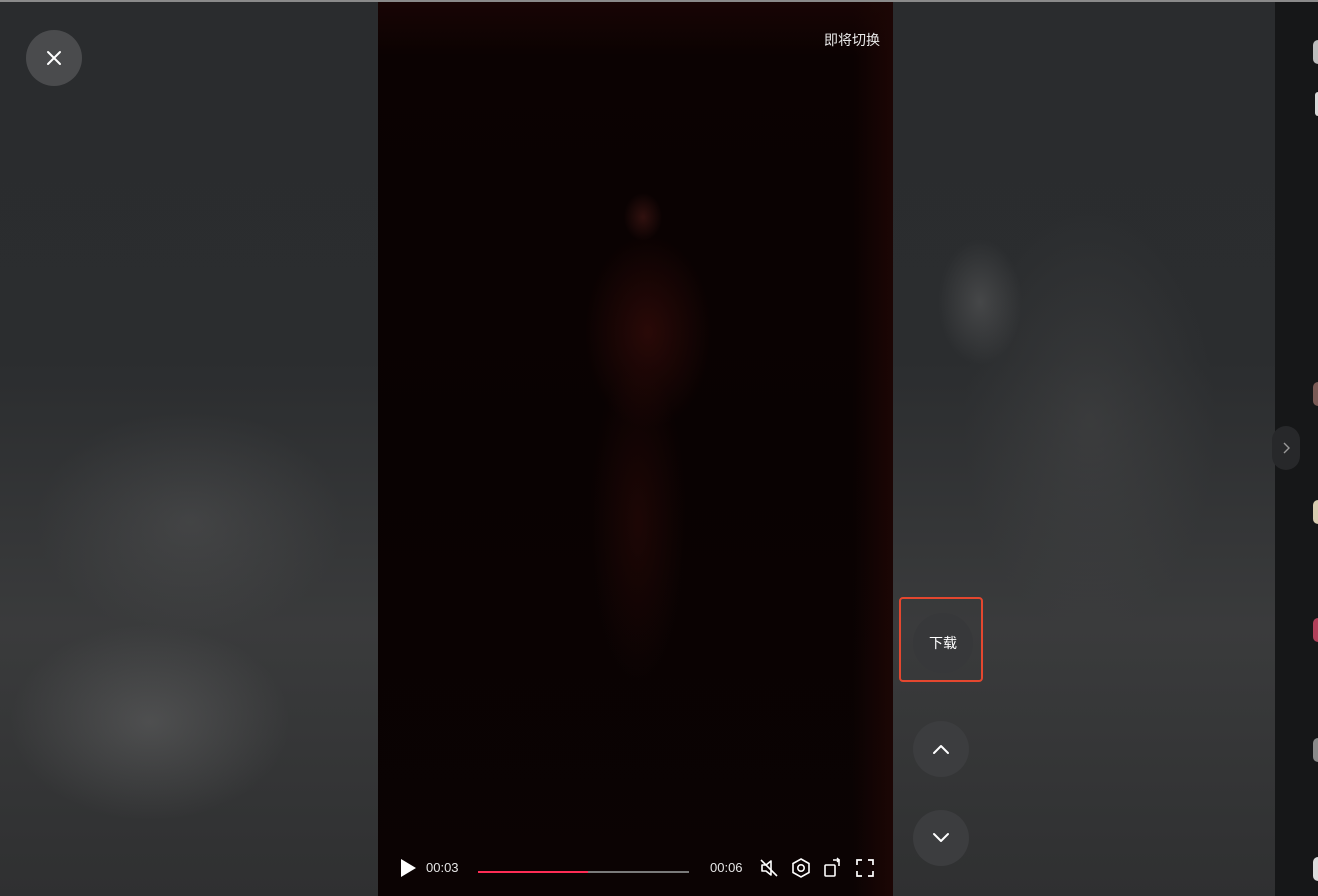  I want to click on close-icon, so click(54, 58).